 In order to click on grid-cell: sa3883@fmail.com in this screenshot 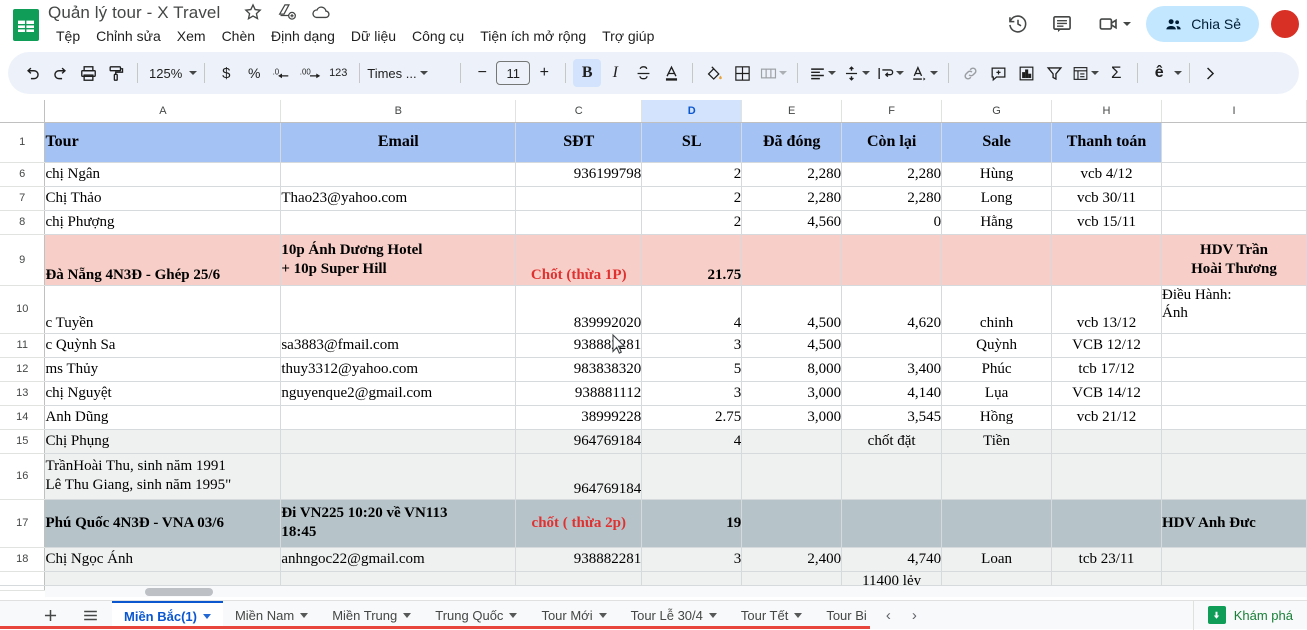, I will do `click(398, 345)`.